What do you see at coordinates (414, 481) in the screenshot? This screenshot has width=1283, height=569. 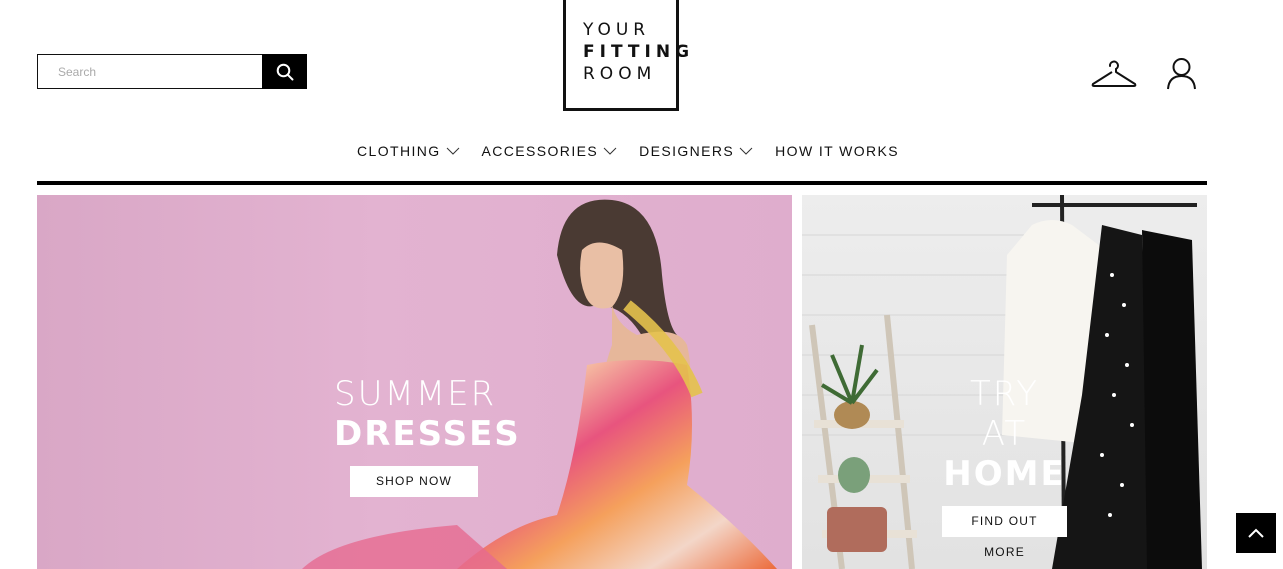 I see `shop-now-button: SHOP NOW` at bounding box center [414, 481].